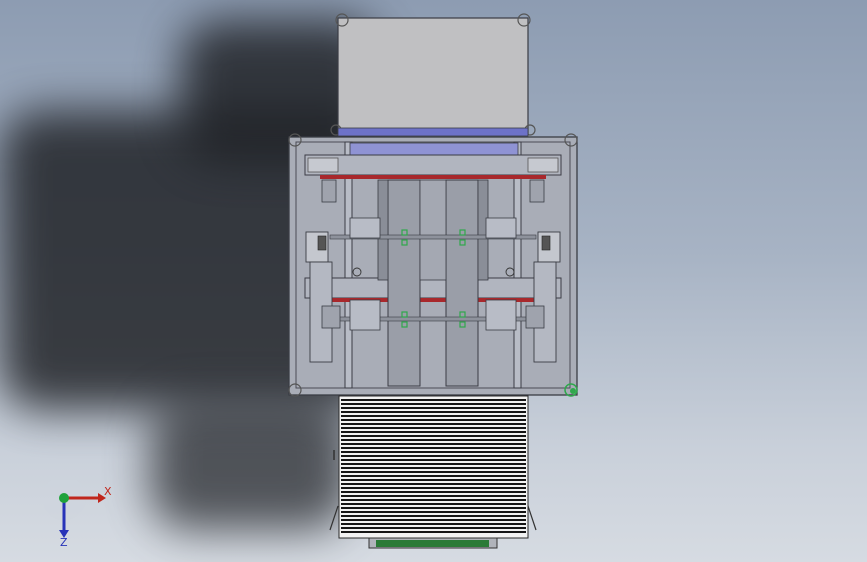  Describe the element at coordinates (433, 132) in the screenshot. I see `blue-strip` at that location.